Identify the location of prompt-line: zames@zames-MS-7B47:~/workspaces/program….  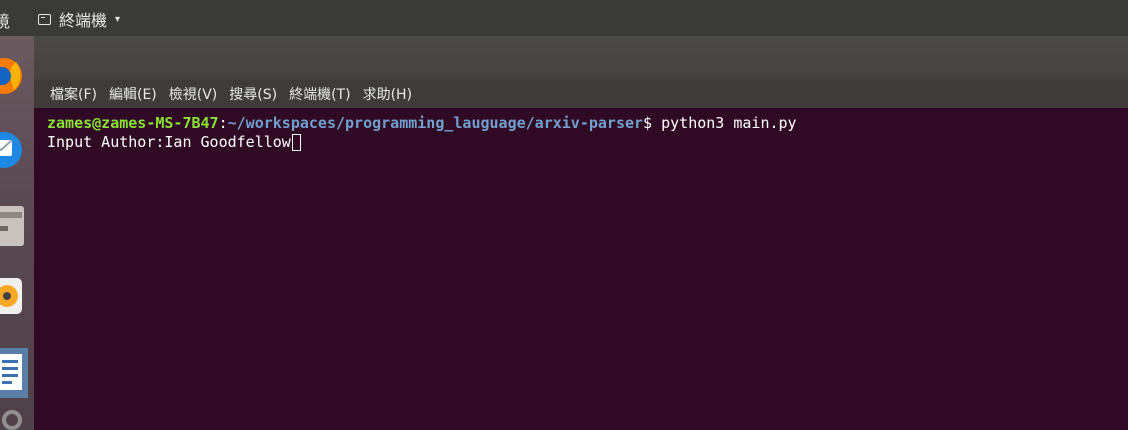
(587, 123).